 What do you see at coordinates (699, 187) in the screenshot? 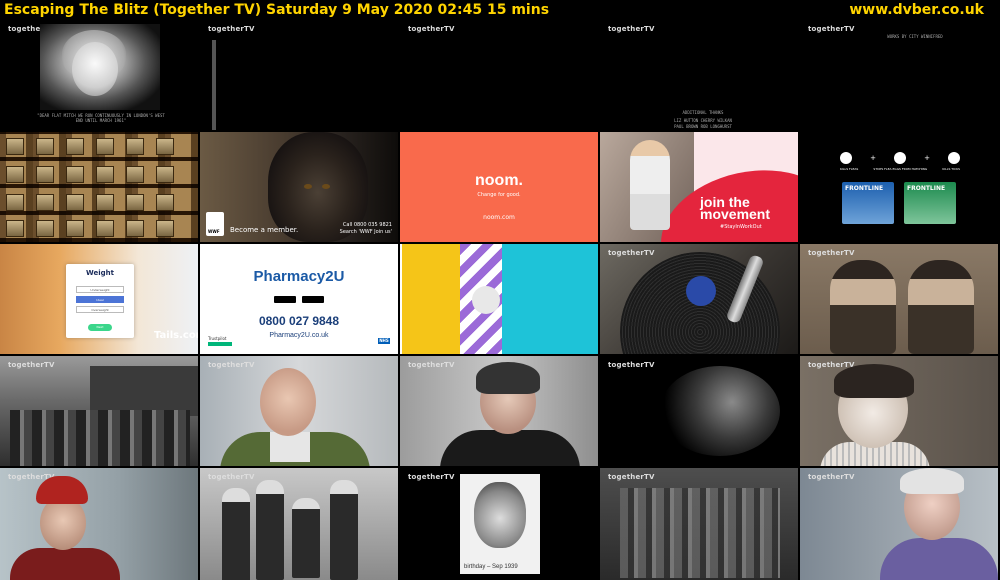
I see `thumbnail-1-3: join the movement #StayInWorkOut` at bounding box center [699, 187].